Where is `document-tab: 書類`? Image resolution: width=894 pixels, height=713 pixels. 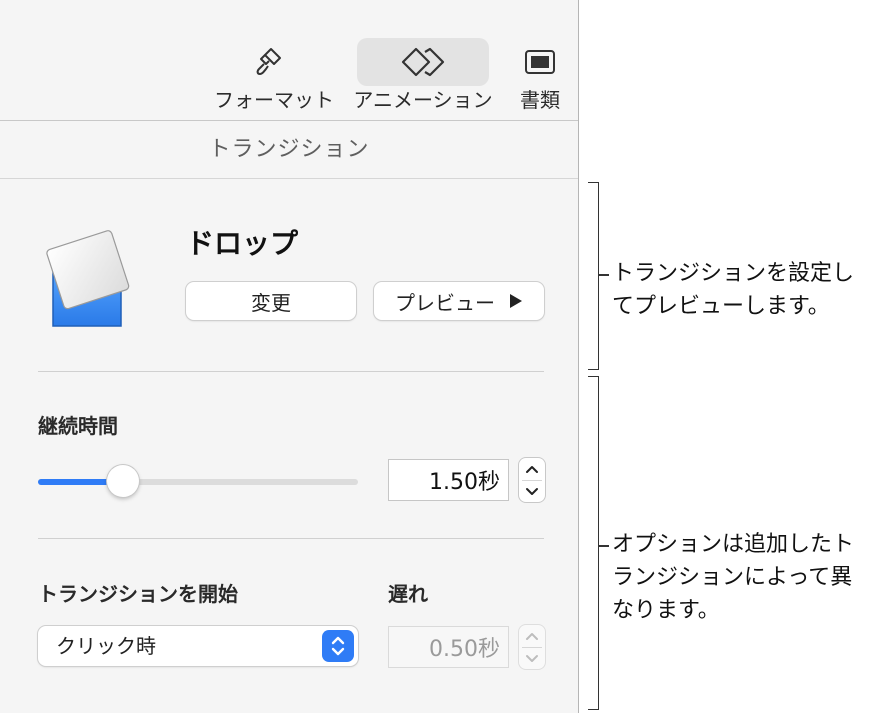 document-tab: 書類 is located at coordinates (540, 75).